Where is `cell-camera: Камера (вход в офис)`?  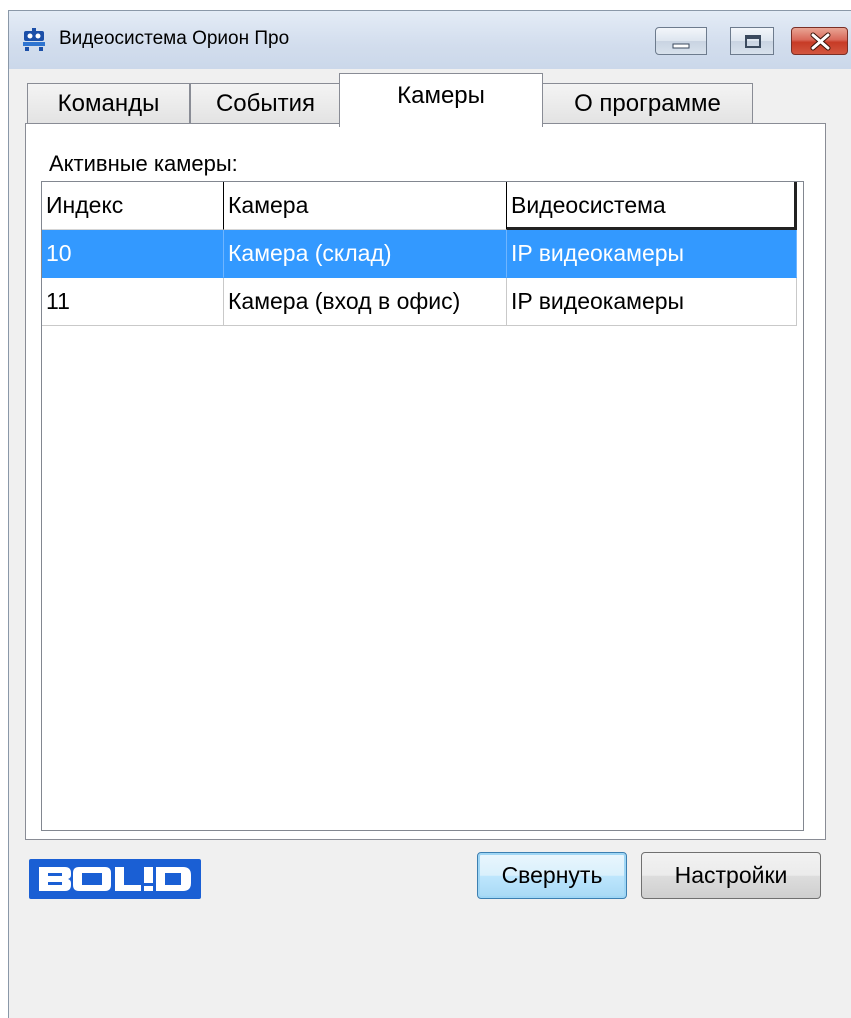
cell-camera: Камера (вход в офис) is located at coordinates (365, 302).